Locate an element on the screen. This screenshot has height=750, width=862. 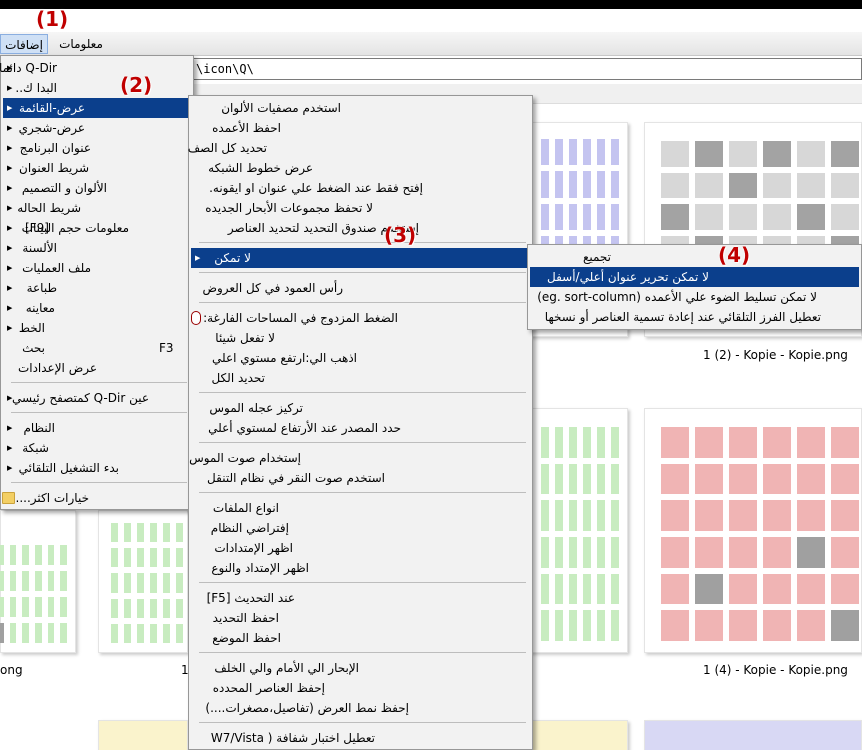
submenu-item: استخدم صوت النقر في نظام التنقل is located at coordinates (360, 478).